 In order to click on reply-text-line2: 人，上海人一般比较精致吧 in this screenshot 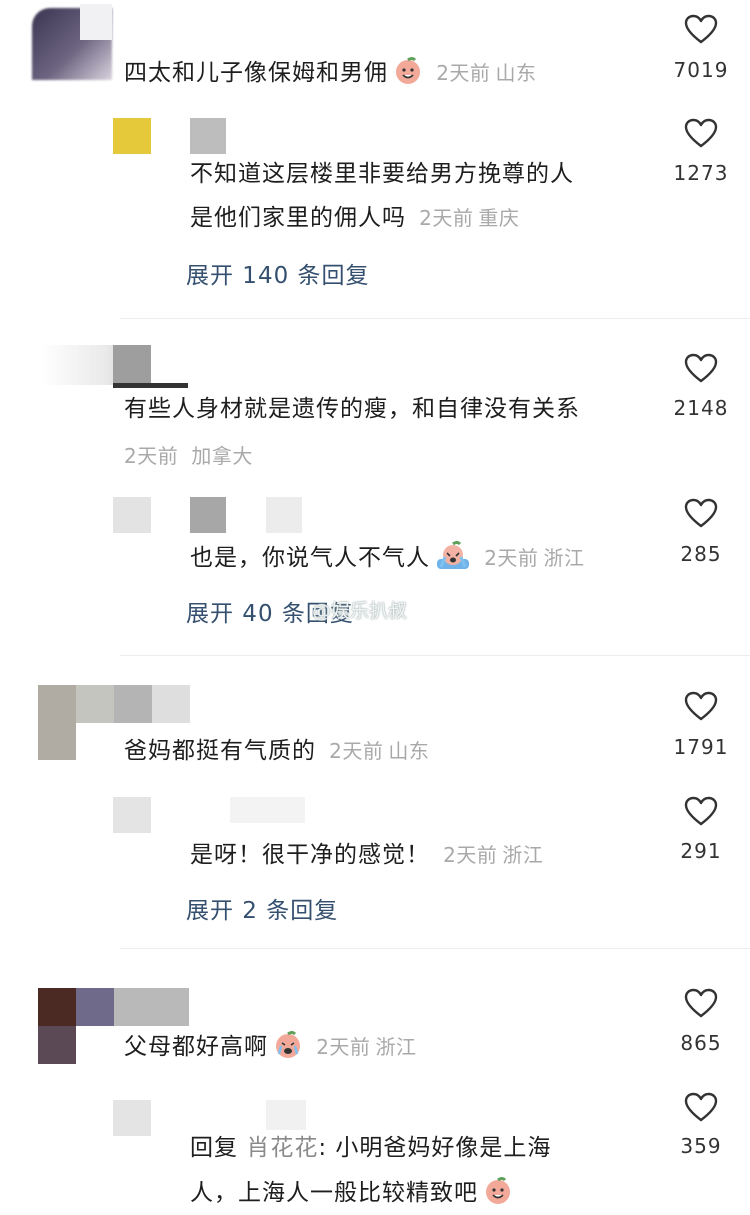, I will do `click(334, 1193)`.